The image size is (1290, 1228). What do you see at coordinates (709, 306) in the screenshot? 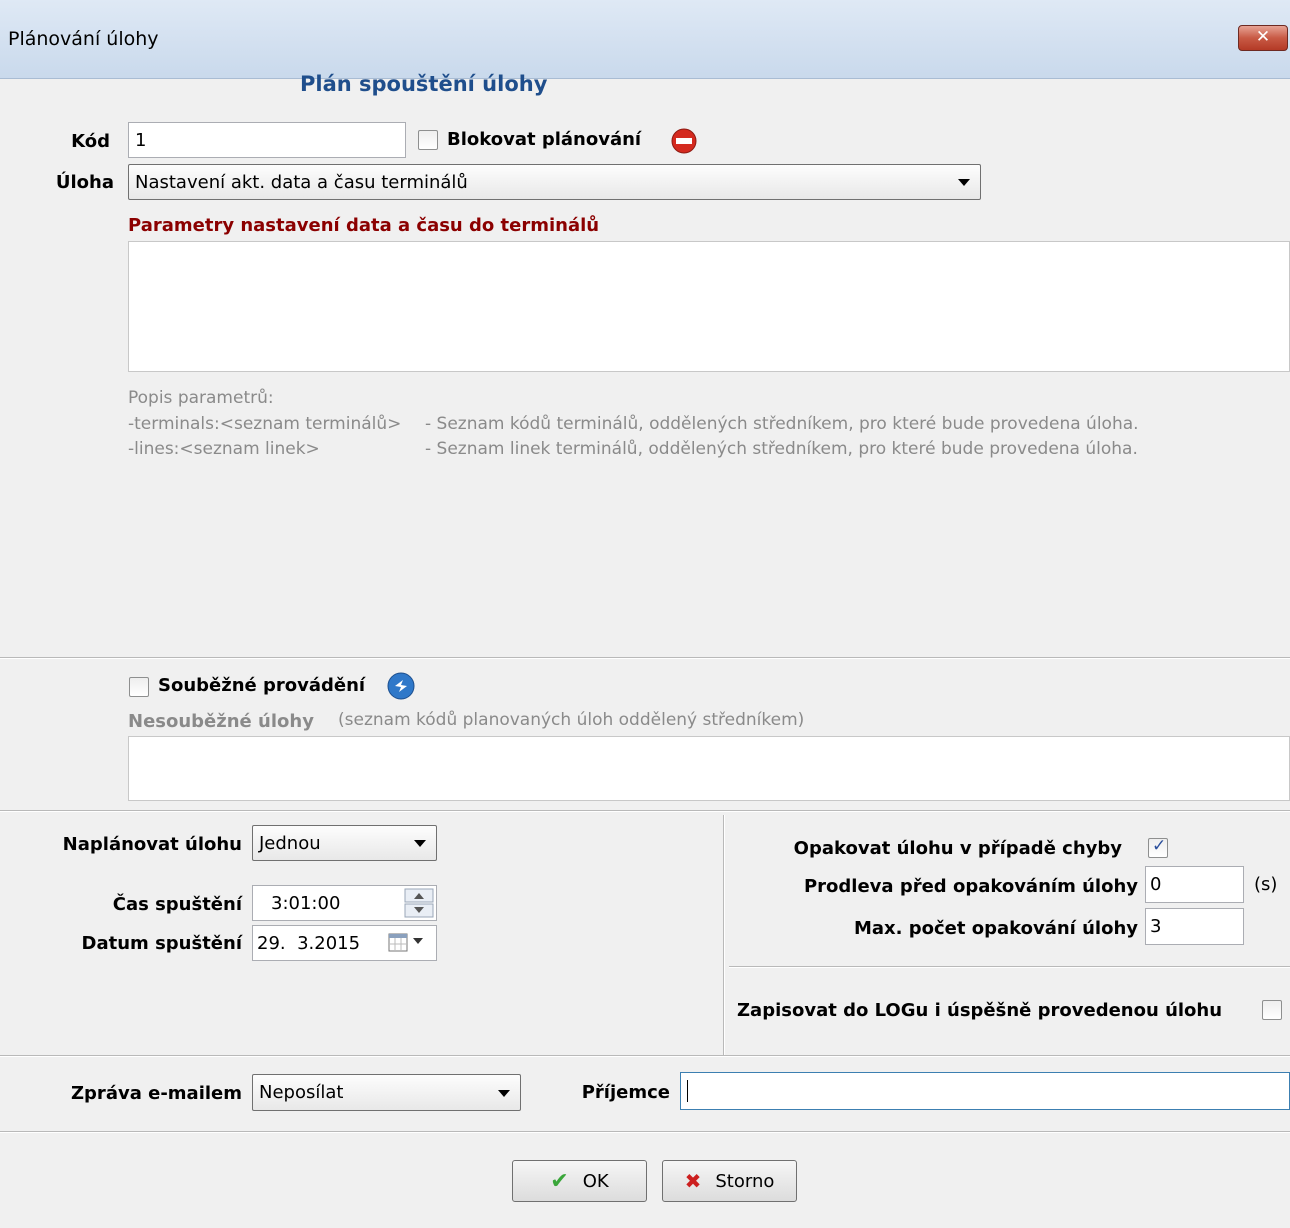
I see `params-textarea` at bounding box center [709, 306].